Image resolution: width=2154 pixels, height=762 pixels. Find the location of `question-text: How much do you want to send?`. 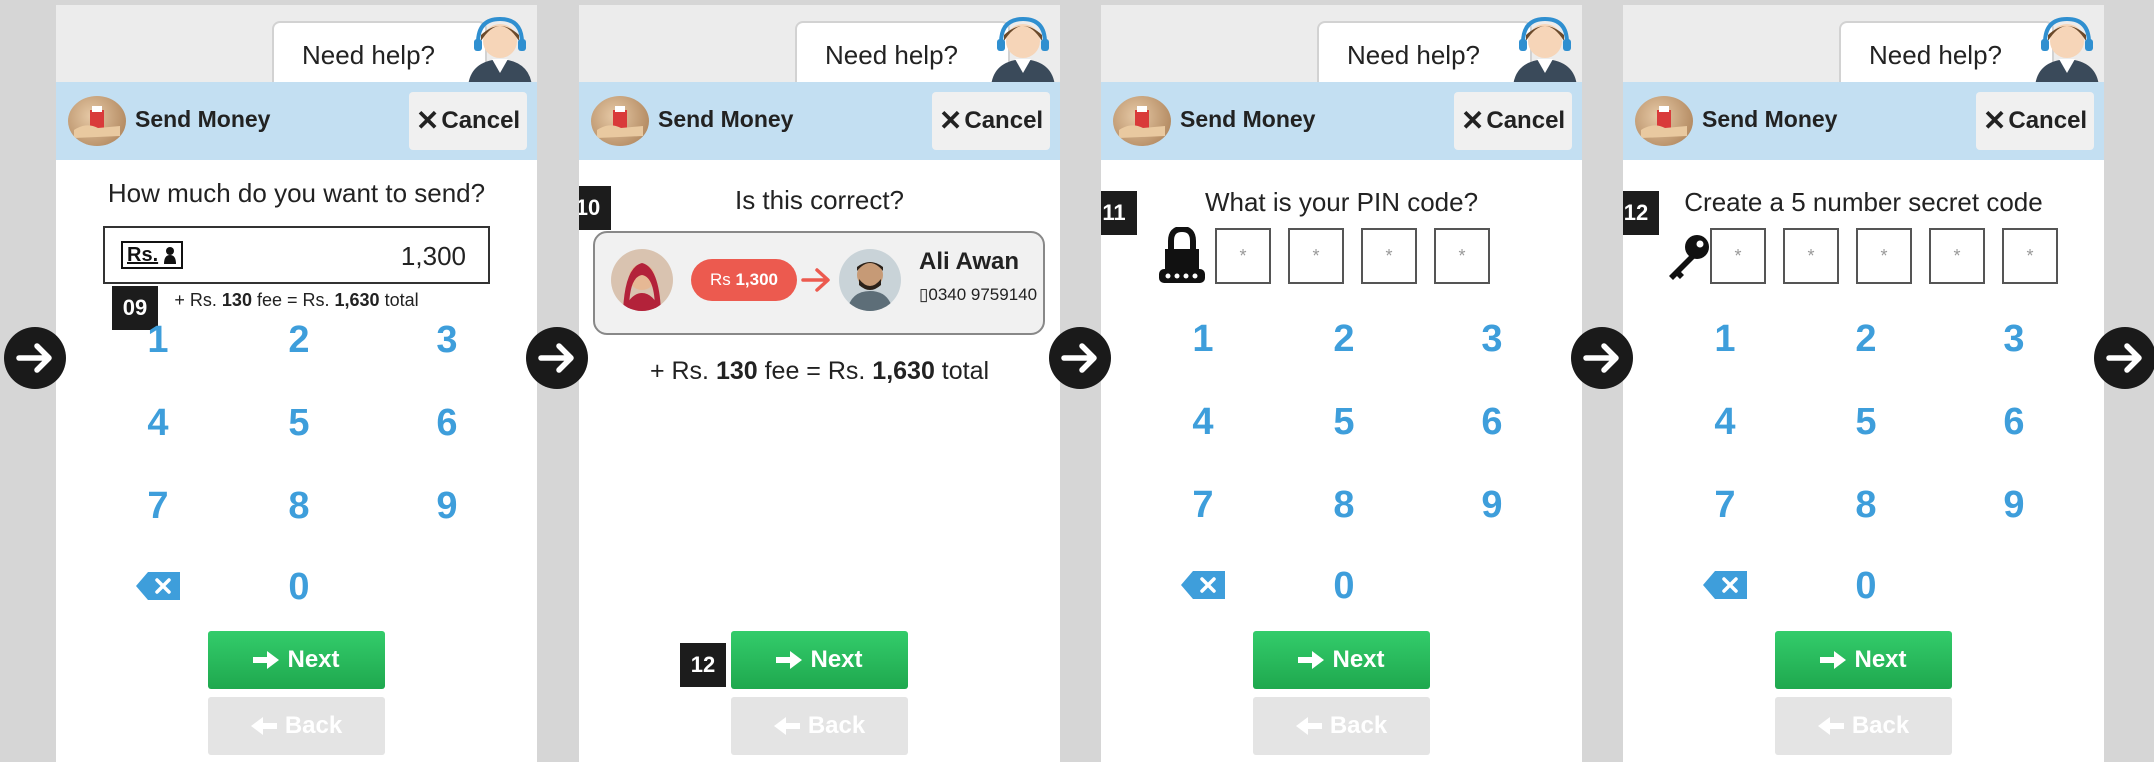

question-text: How much do you want to send? is located at coordinates (296, 193).